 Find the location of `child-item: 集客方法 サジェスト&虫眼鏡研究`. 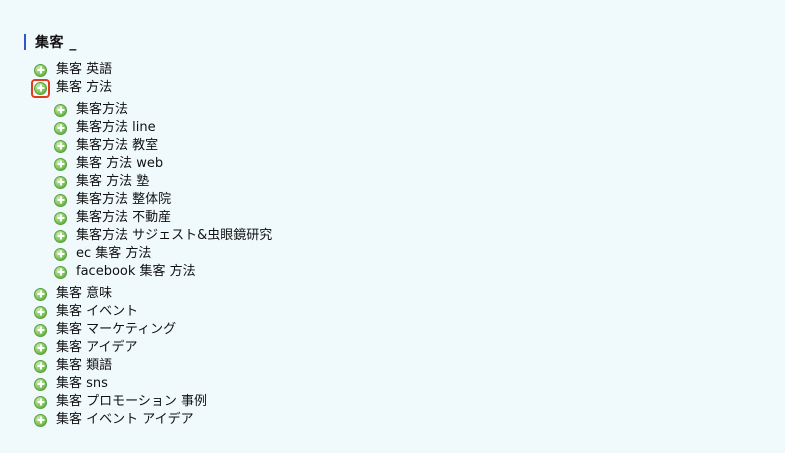

child-item: 集客方法 サジェスト&虫眼鏡研究 is located at coordinates (163, 236).